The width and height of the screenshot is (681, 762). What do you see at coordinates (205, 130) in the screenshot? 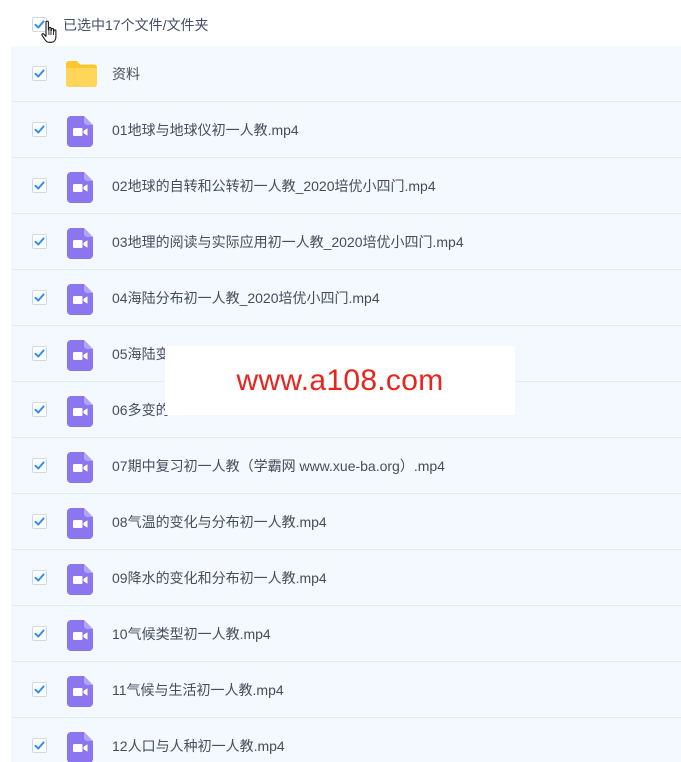
I see `file-name: 01地球与地球仪初一人教.mp4` at bounding box center [205, 130].